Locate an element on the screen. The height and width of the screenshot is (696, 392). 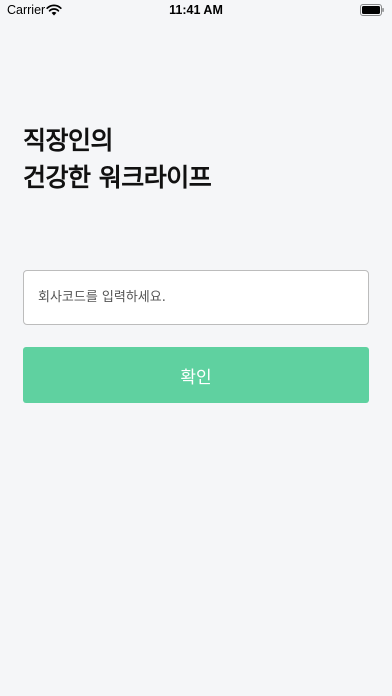
battery-icon is located at coordinates (372, 10).